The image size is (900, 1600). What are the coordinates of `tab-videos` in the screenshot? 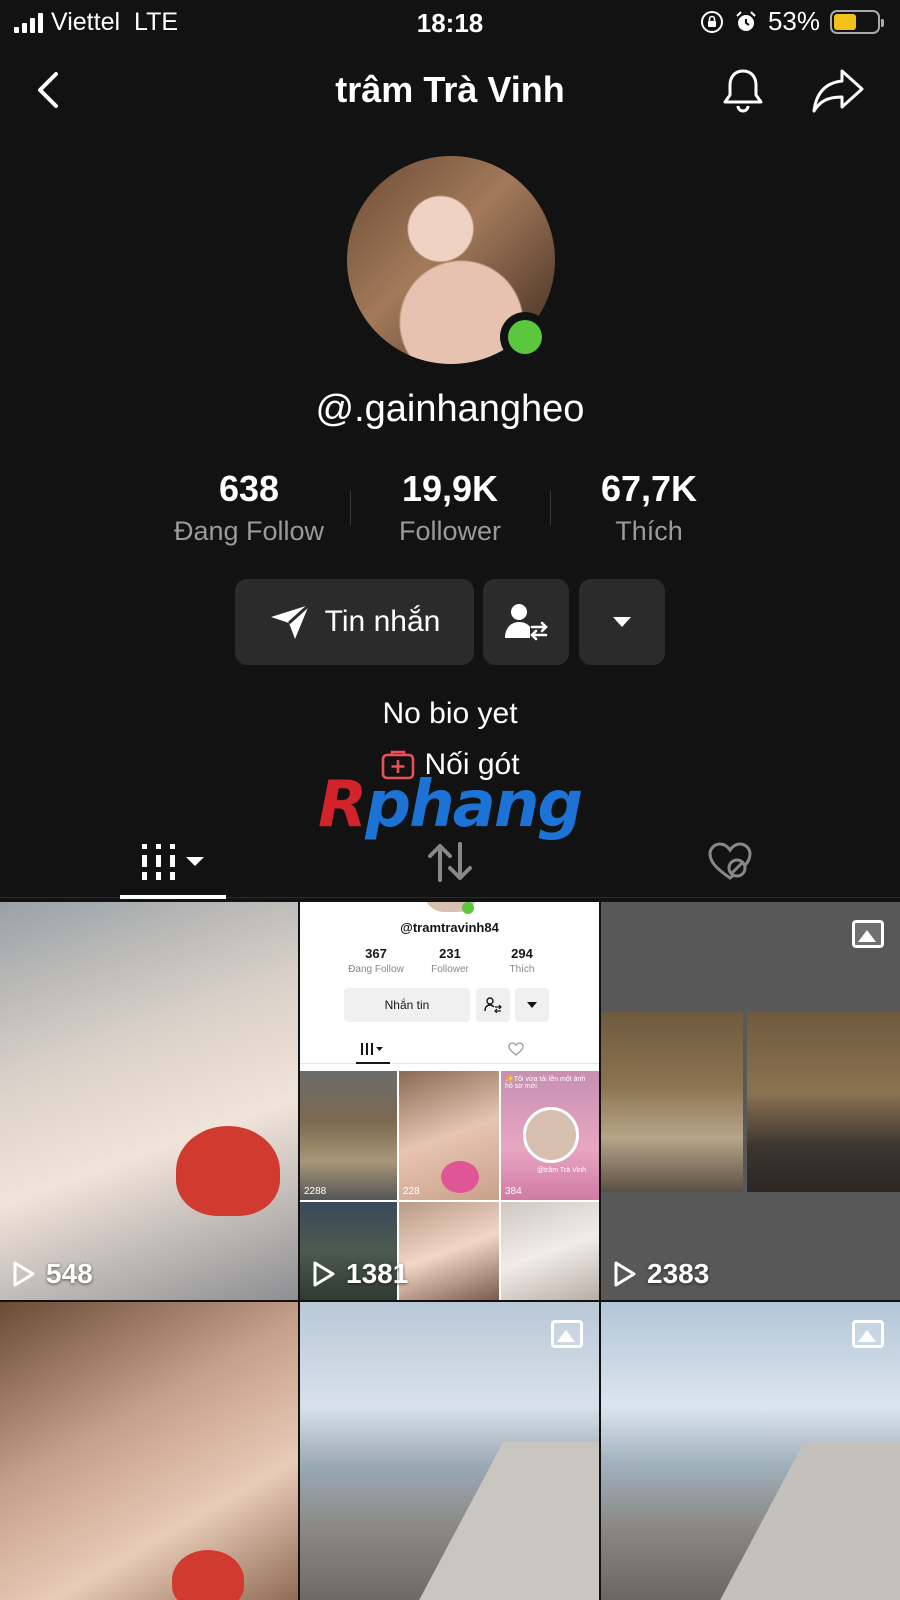 It's located at (173, 862).